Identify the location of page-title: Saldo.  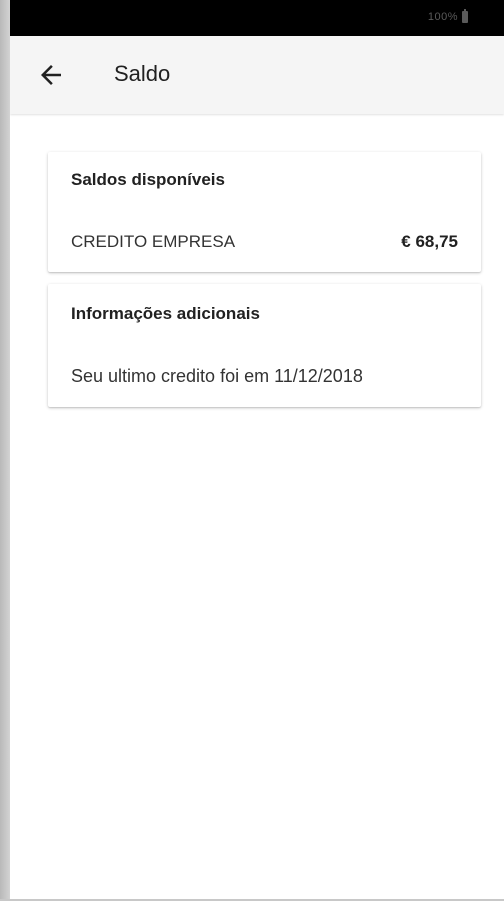
(142, 73).